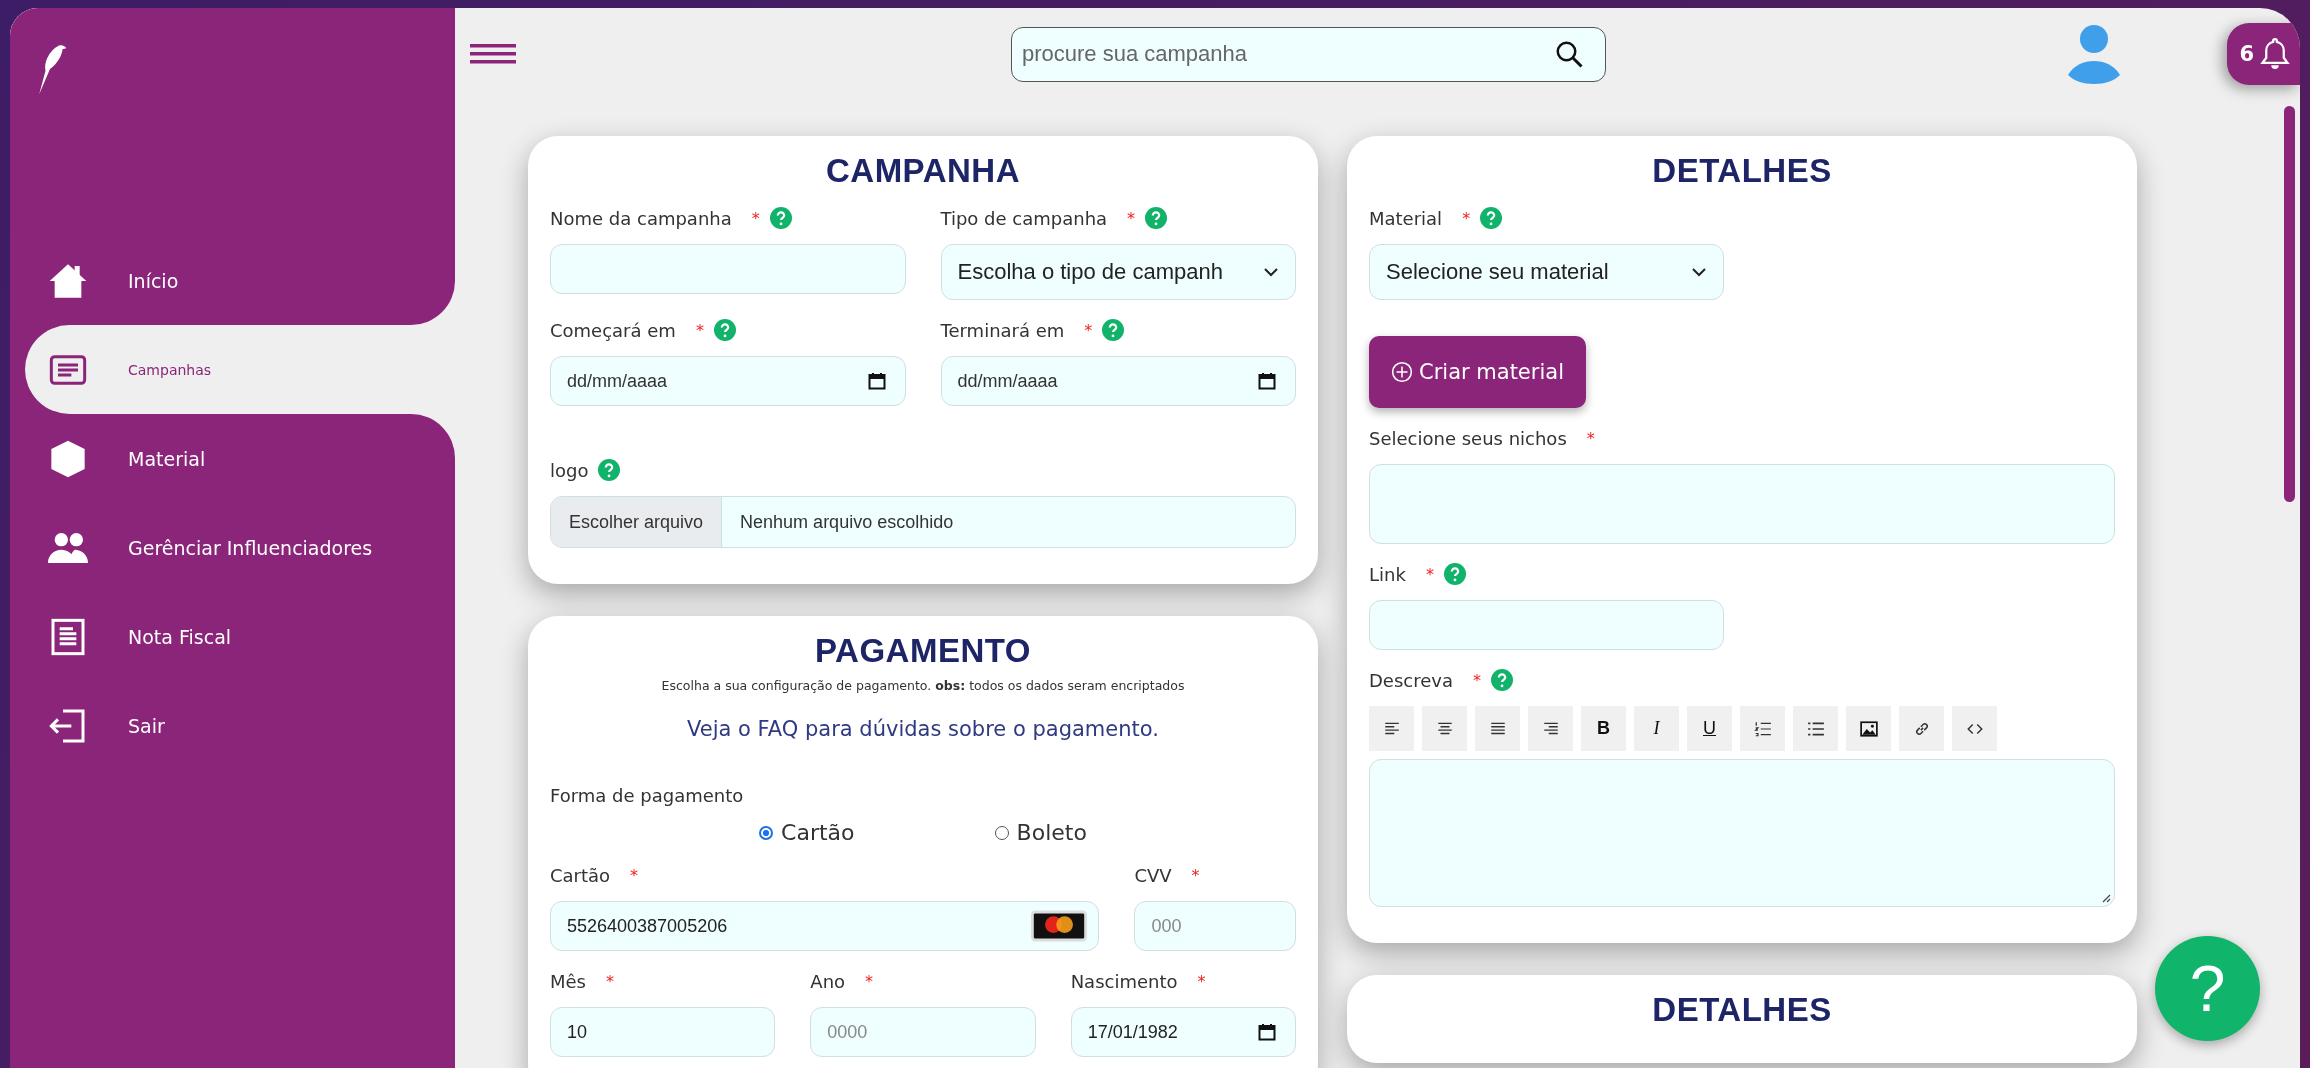 This screenshot has height=1068, width=2310. What do you see at coordinates (807, 832) in the screenshot?
I see `radio-option: Cartão` at bounding box center [807, 832].